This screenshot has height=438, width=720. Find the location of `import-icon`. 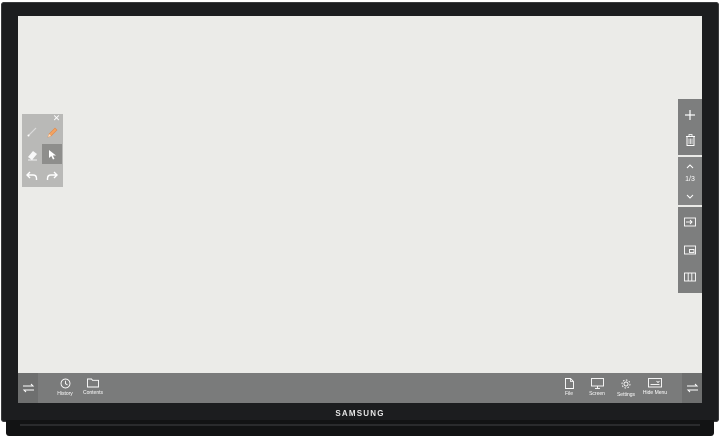

import-icon is located at coordinates (690, 222).